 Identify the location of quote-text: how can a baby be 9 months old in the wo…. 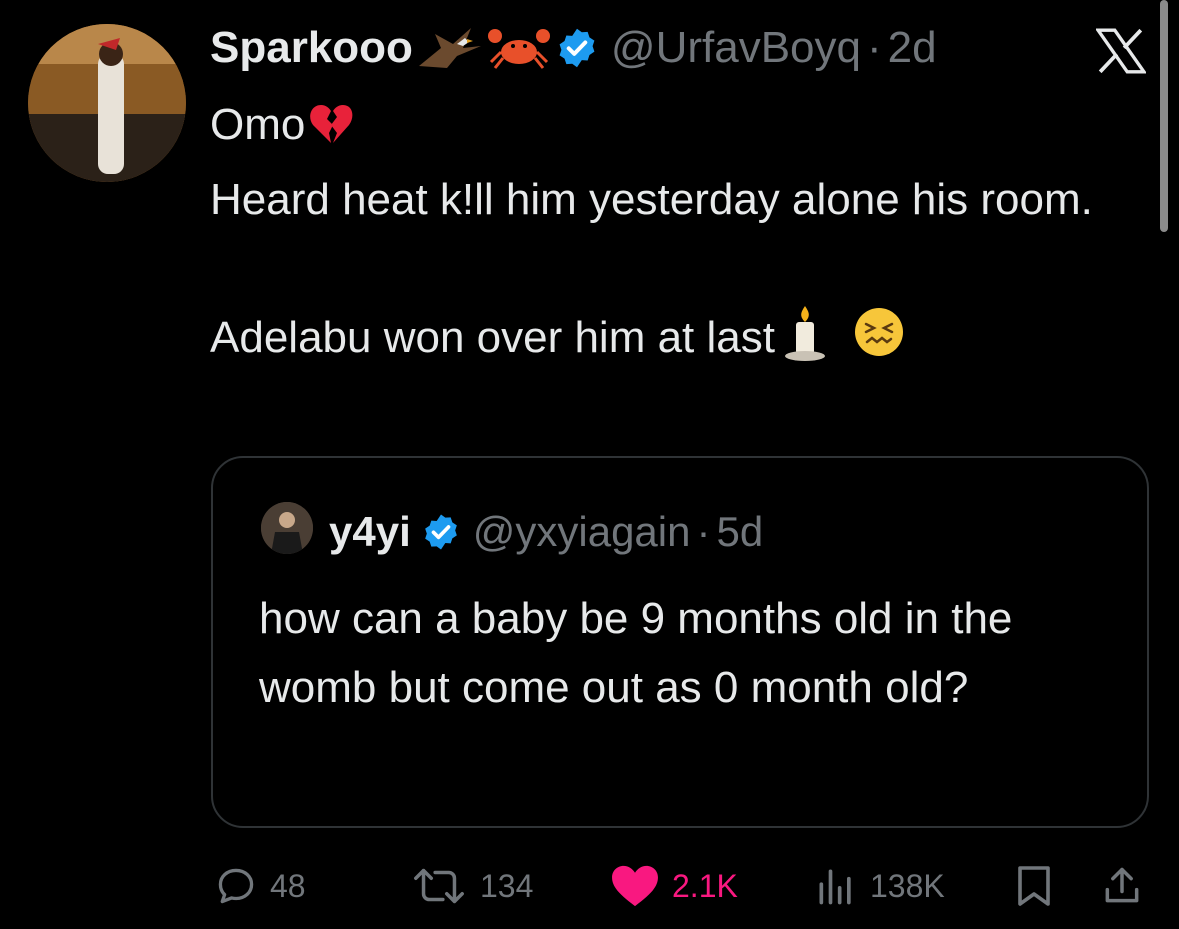
(636, 653).